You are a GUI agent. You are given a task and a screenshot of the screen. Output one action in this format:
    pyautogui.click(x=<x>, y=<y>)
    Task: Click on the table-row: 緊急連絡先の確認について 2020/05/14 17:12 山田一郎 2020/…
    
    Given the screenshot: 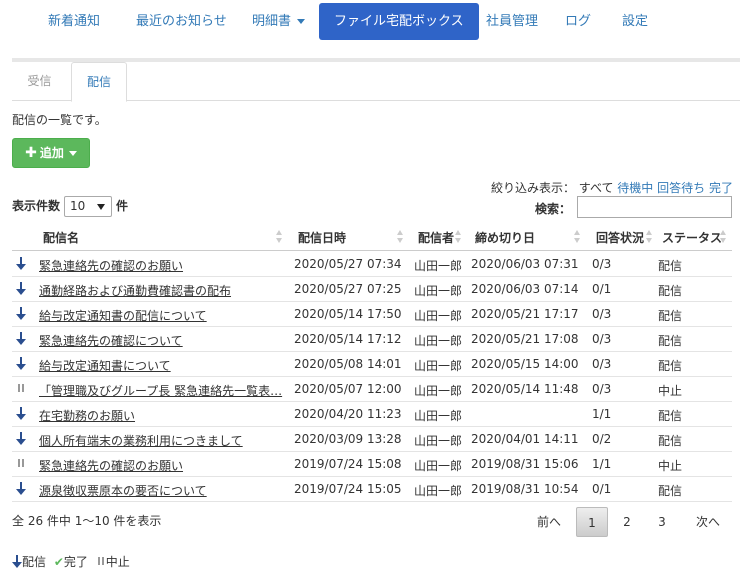 What is the action you would take?
    pyautogui.click(x=372, y=339)
    